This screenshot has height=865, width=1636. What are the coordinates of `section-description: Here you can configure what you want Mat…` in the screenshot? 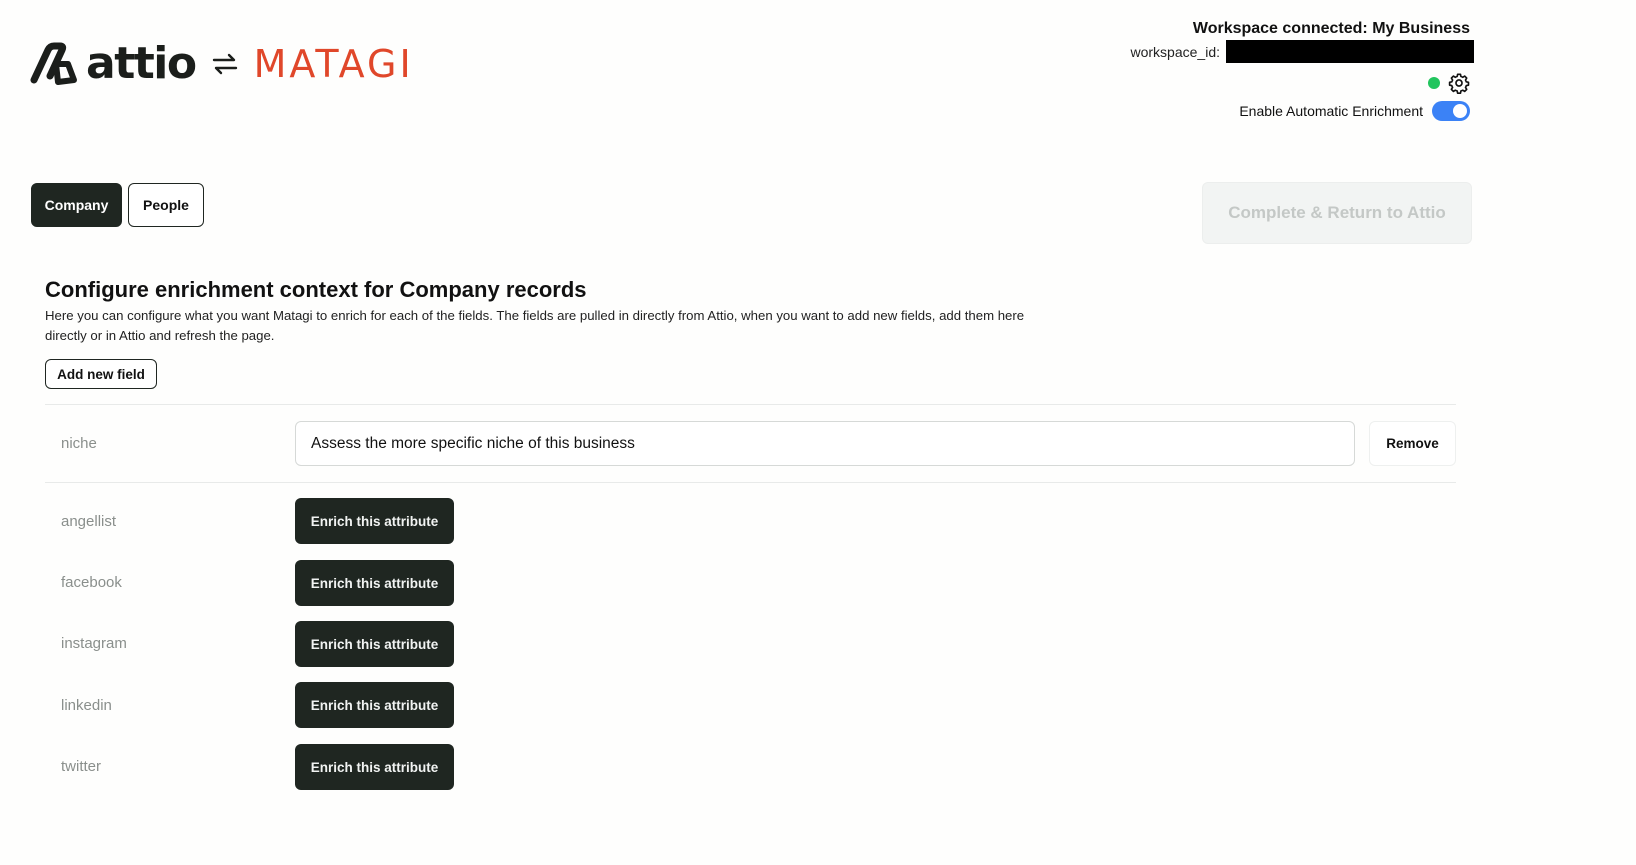 It's located at (535, 325).